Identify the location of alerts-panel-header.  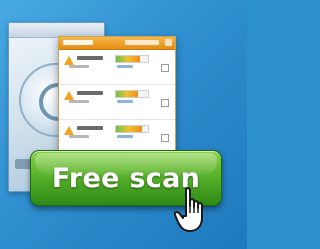
(117, 43).